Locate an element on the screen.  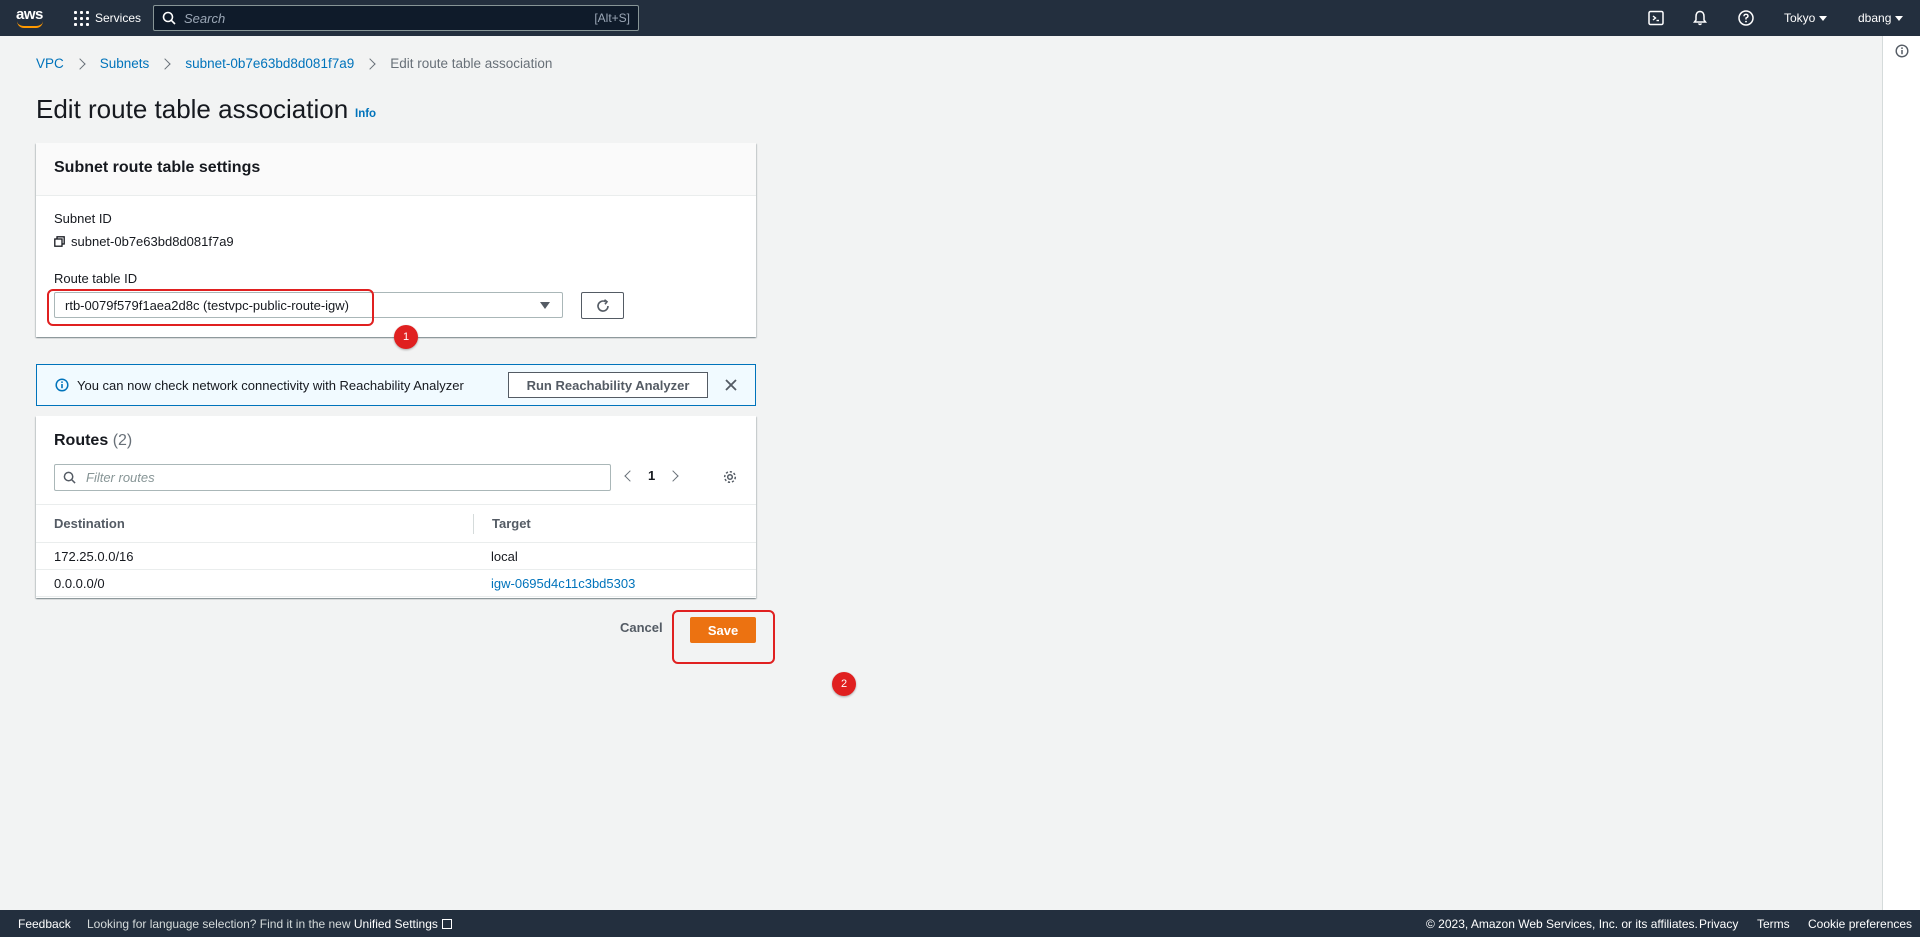
route-target: local is located at coordinates (504, 556).